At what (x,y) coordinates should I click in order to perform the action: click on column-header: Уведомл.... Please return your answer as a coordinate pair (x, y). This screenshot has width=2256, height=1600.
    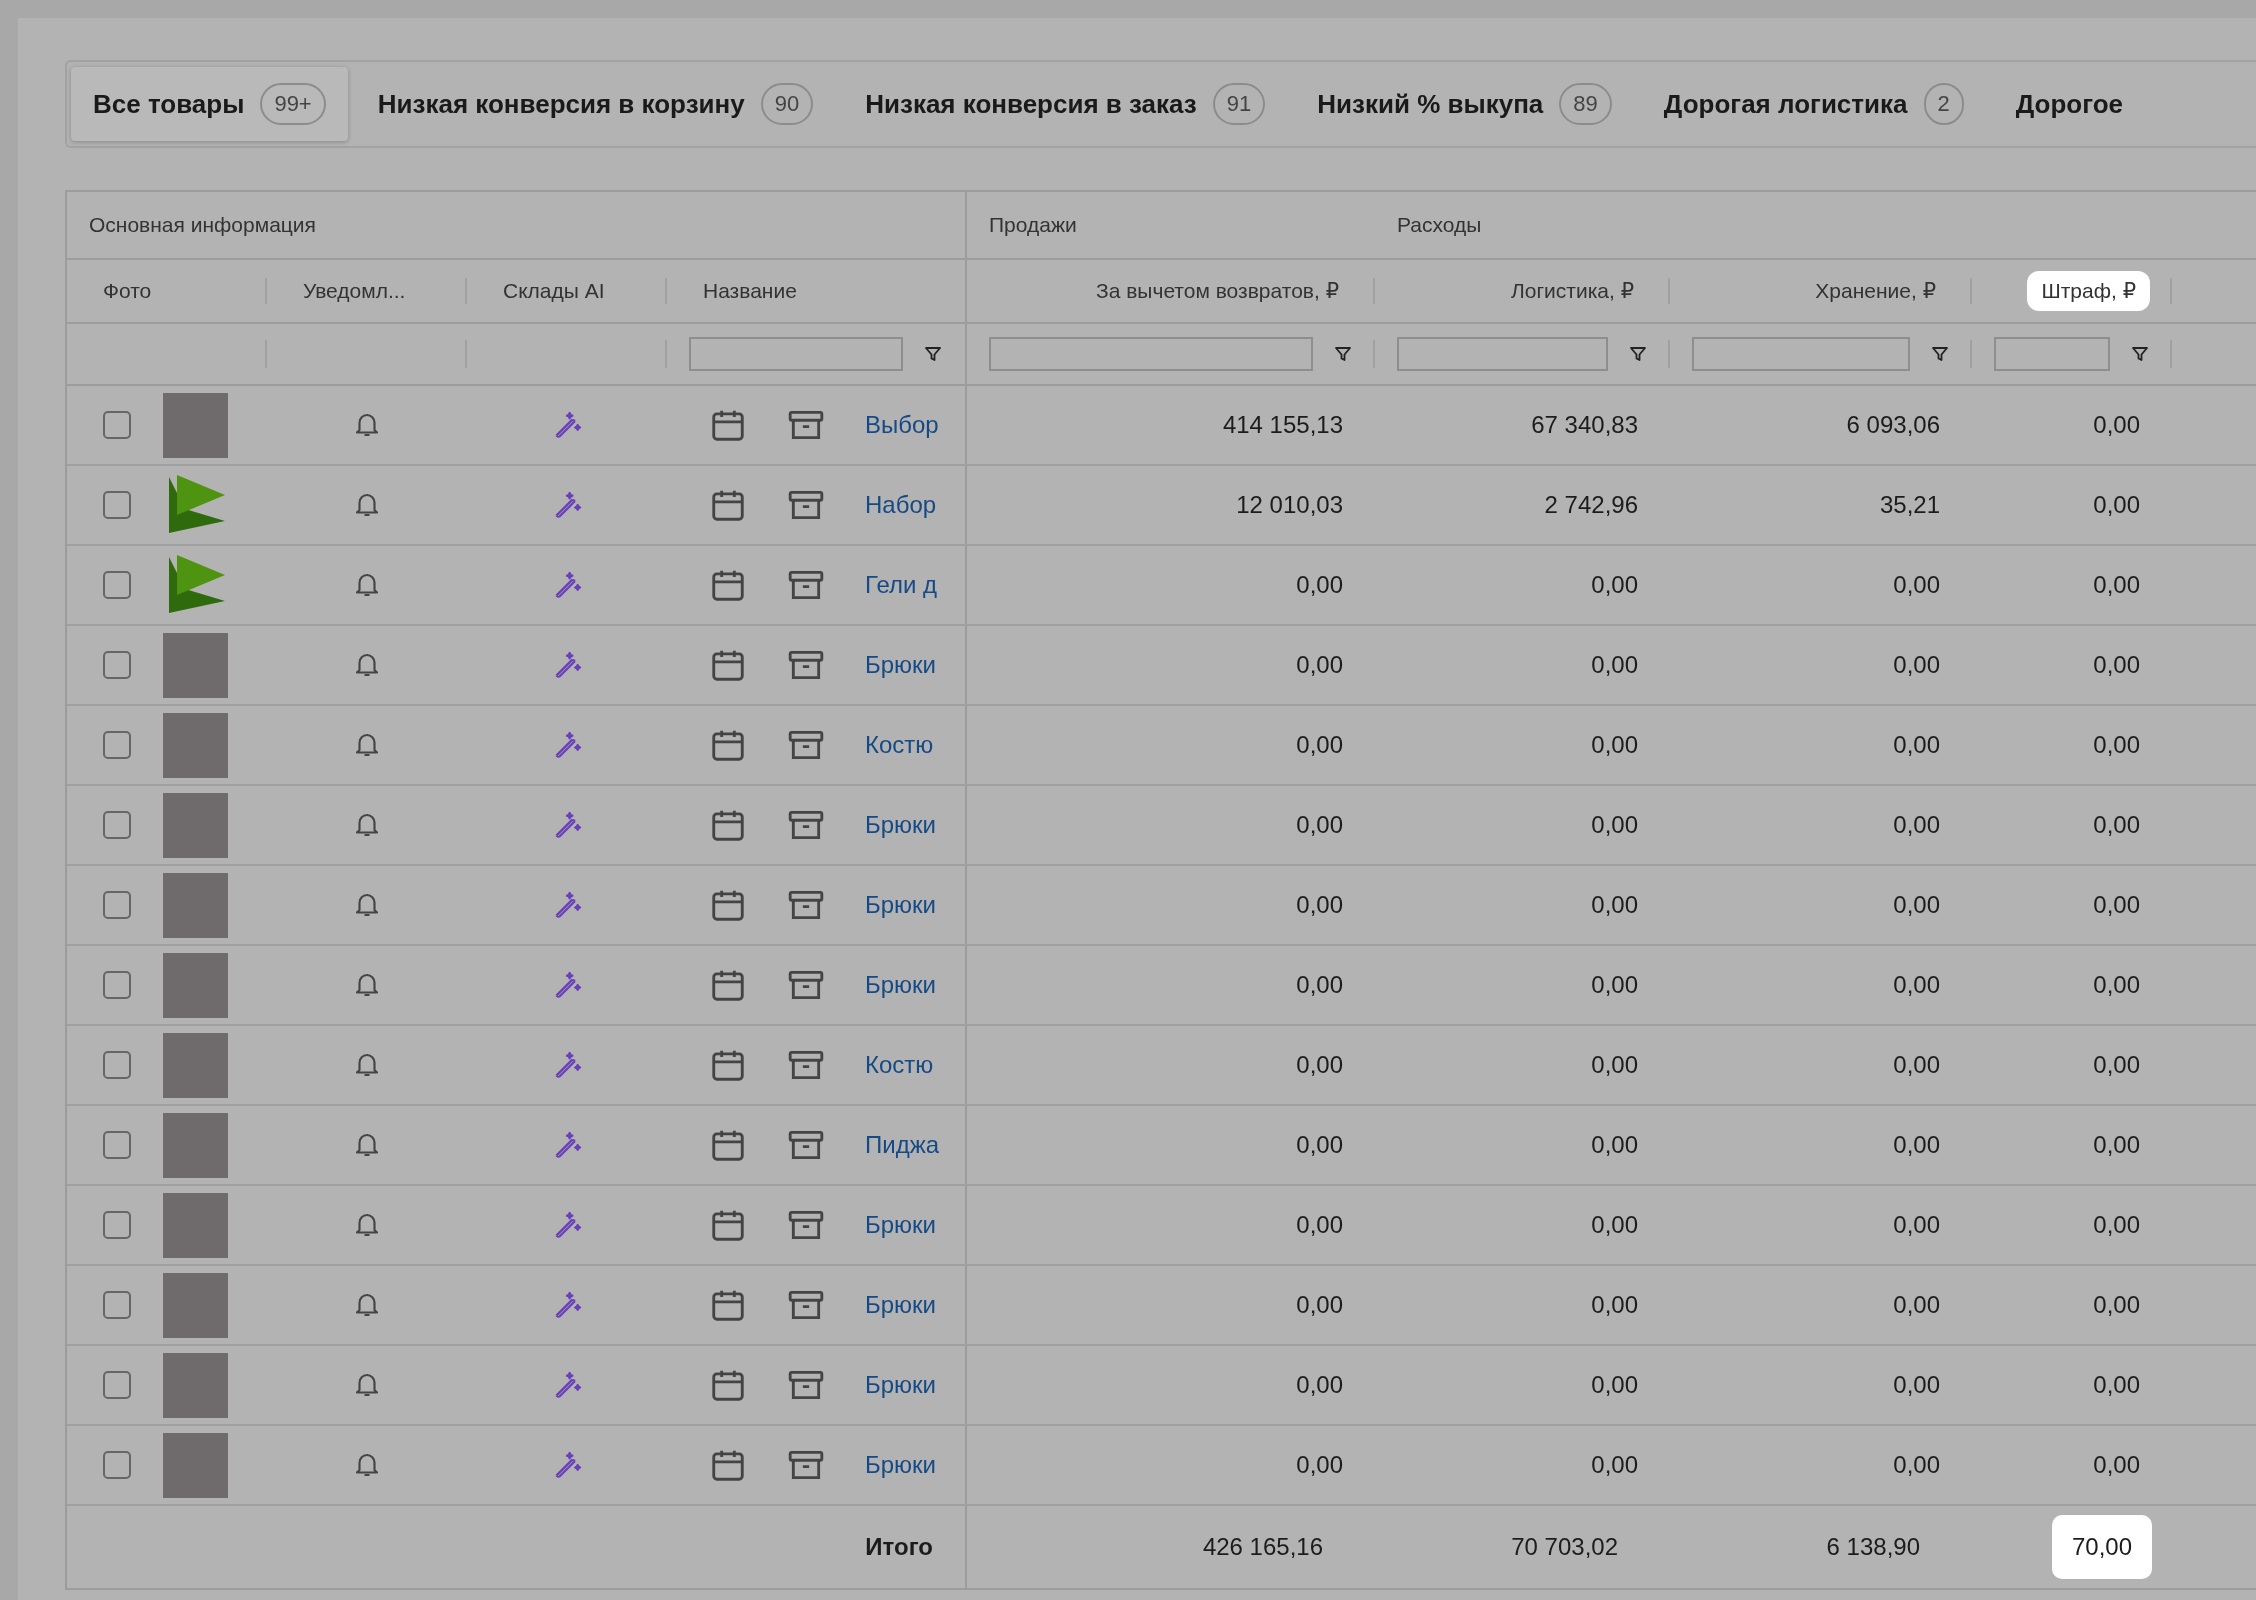
    Looking at the image, I should click on (354, 291).